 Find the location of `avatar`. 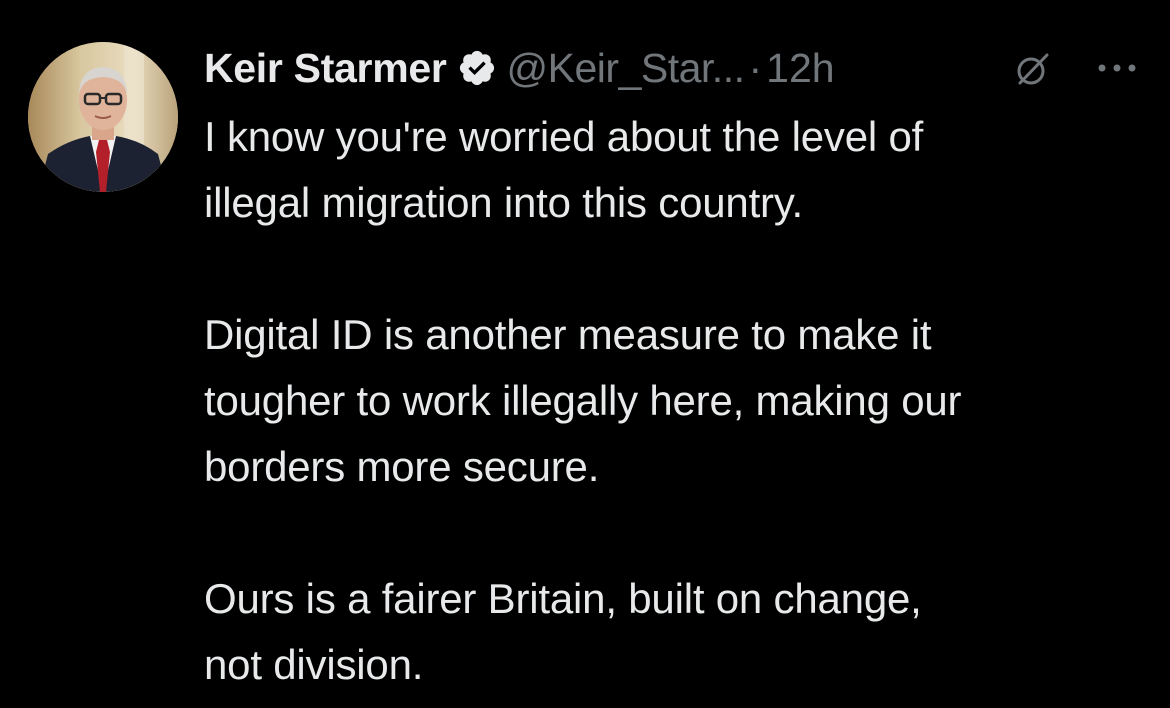

avatar is located at coordinates (103, 117).